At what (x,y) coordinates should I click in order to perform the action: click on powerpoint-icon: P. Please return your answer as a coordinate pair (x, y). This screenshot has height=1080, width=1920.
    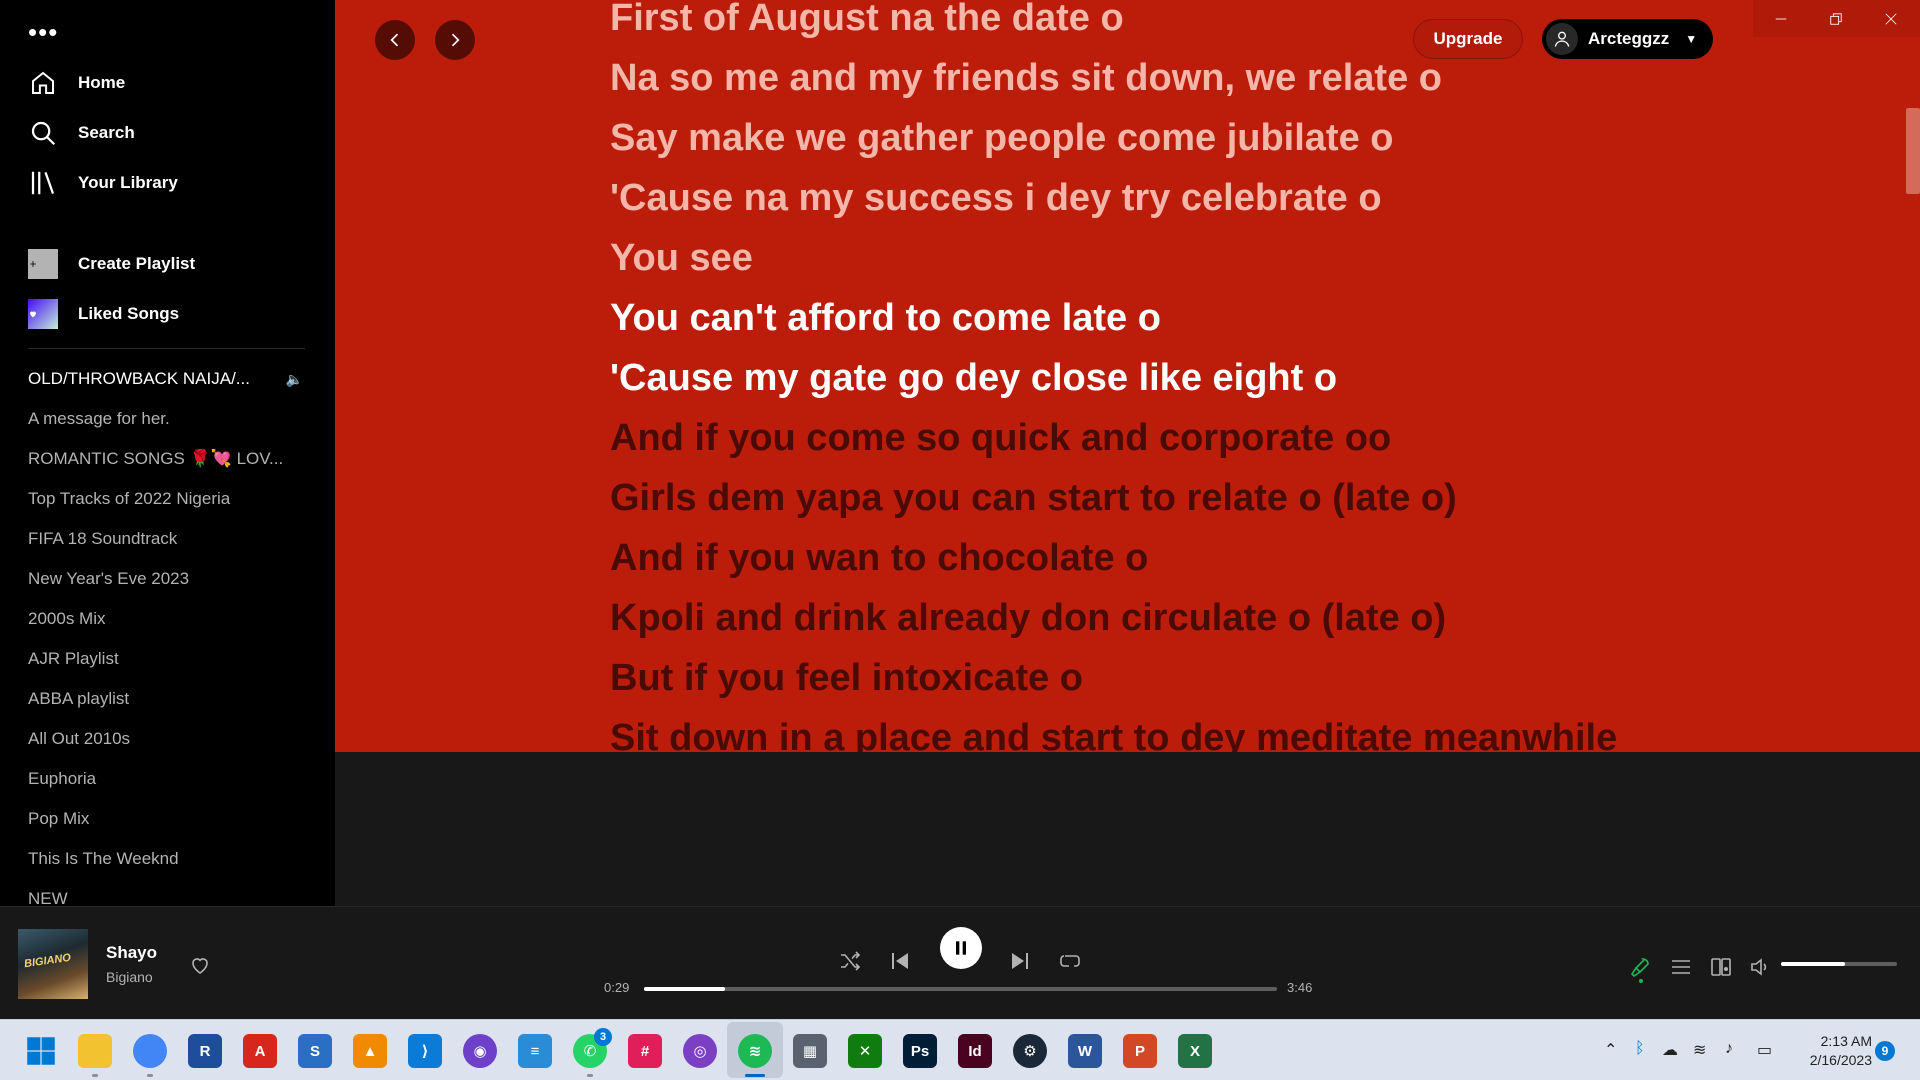
    Looking at the image, I should click on (1140, 1051).